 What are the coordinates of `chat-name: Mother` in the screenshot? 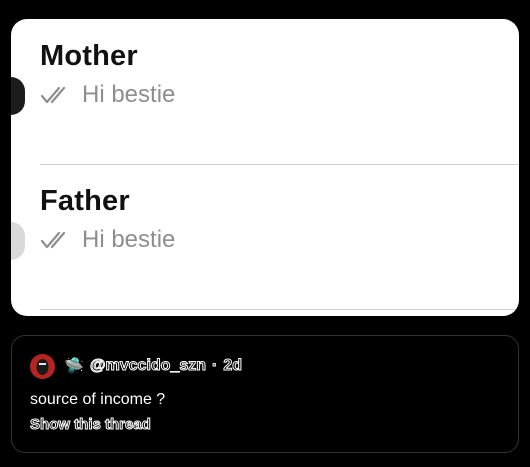 It's located at (89, 56).